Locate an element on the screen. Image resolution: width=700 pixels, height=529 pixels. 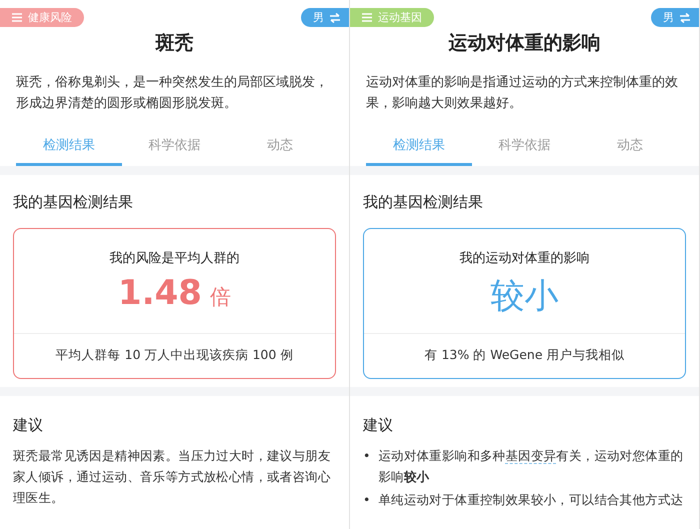
category-button: 运动基因 is located at coordinates (392, 17).